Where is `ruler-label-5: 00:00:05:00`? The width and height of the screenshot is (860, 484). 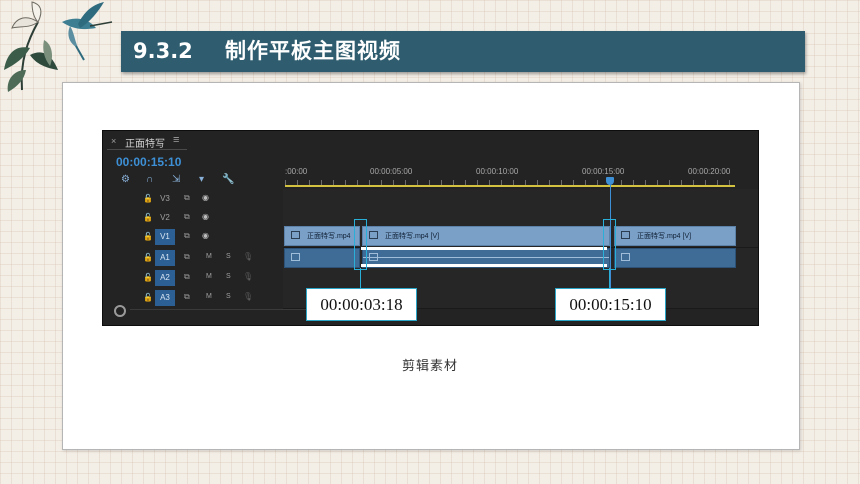
ruler-label-5: 00:00:05:00 is located at coordinates (391, 171).